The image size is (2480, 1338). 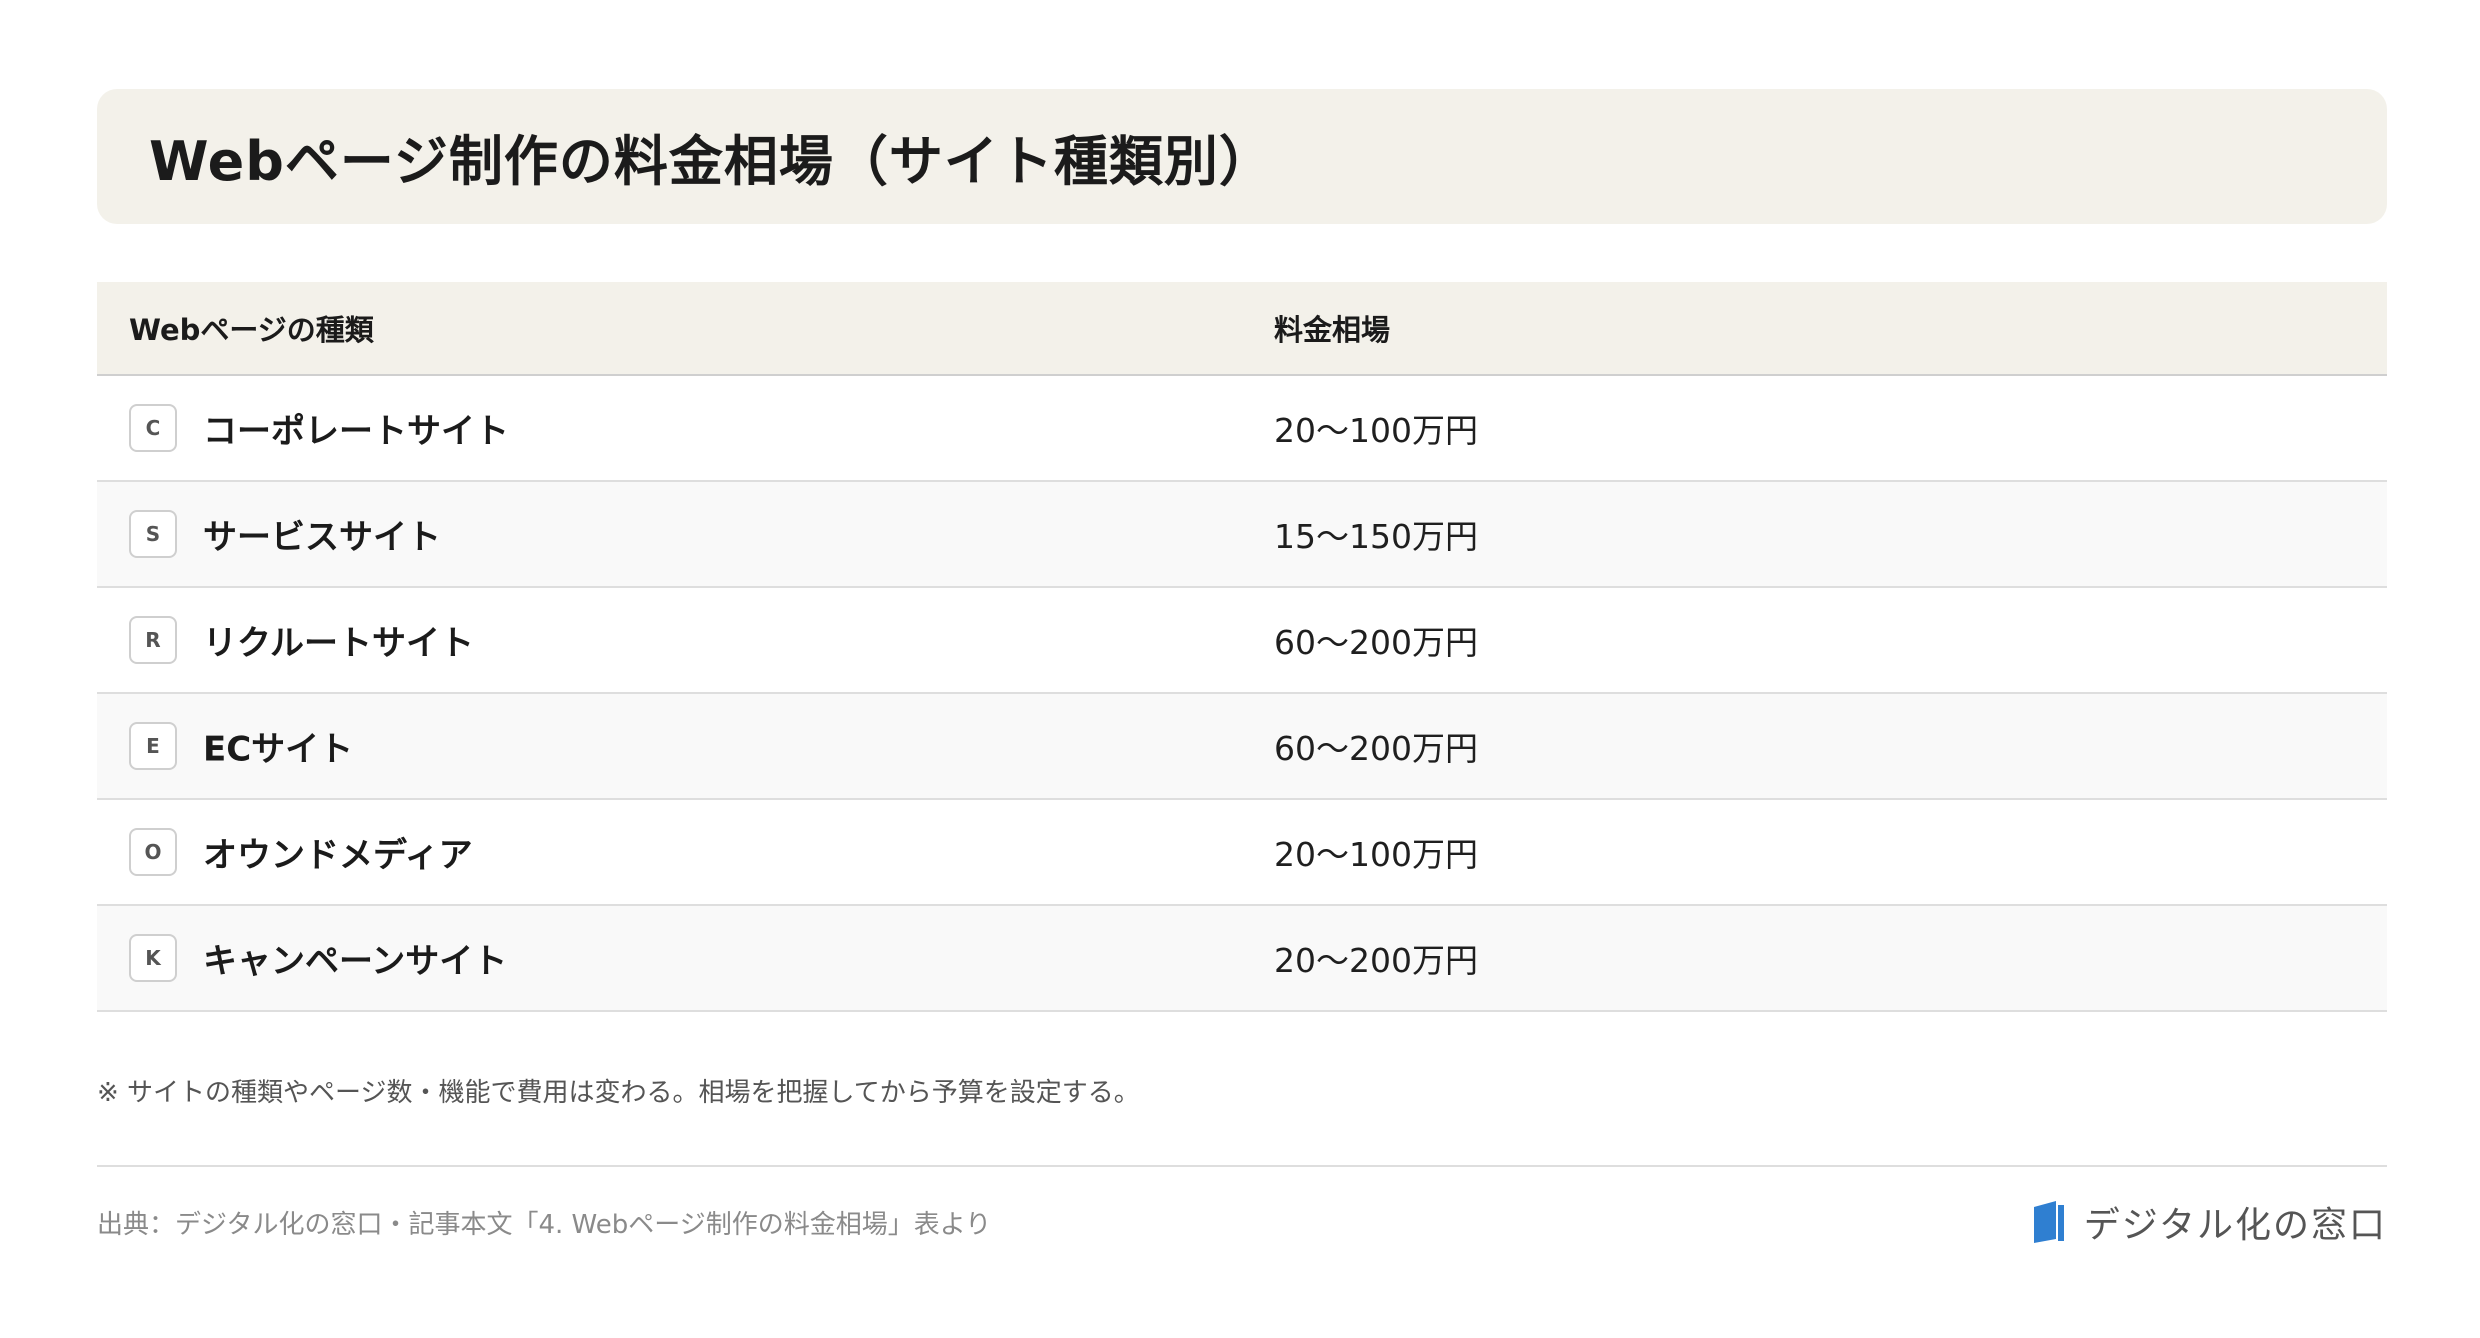 What do you see at coordinates (356, 431) in the screenshot?
I see `site-type-name: コーポレートサイト` at bounding box center [356, 431].